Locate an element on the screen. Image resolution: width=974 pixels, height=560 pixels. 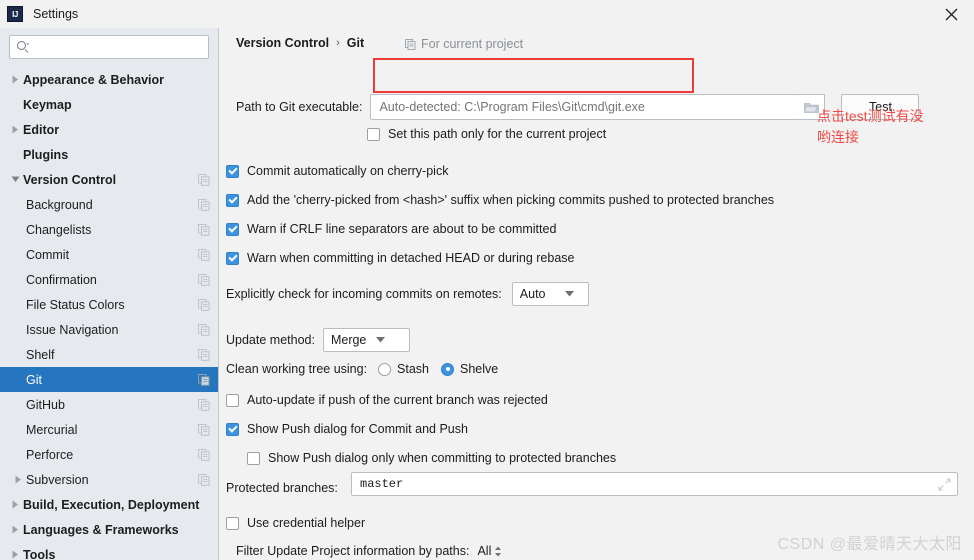
sidebar-item-languages-frameworks: Languages & Frameworks is located at coordinates (109, 529).